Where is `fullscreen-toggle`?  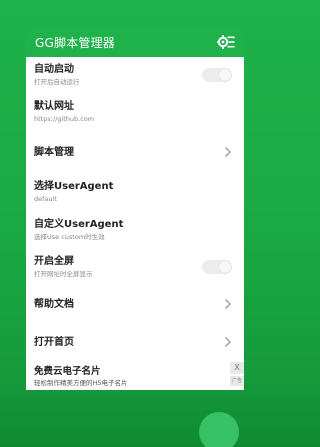
fullscreen-toggle is located at coordinates (217, 267).